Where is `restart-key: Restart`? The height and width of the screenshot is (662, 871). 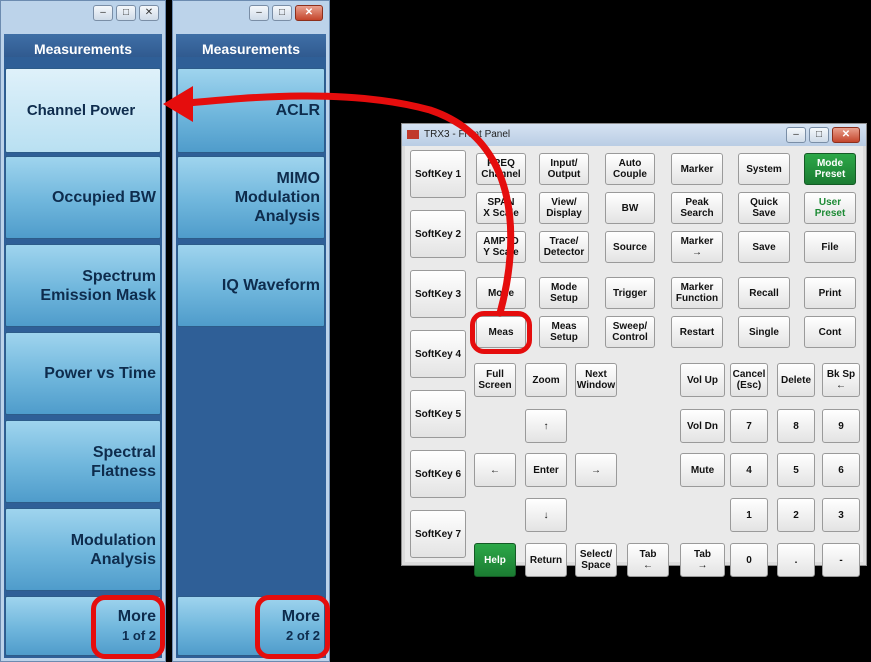 restart-key: Restart is located at coordinates (697, 332).